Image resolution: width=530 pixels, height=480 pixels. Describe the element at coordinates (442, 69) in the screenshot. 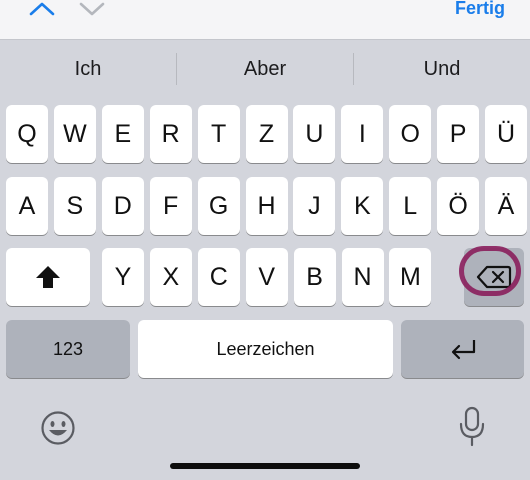

I see `suggestion-3: Und` at that location.